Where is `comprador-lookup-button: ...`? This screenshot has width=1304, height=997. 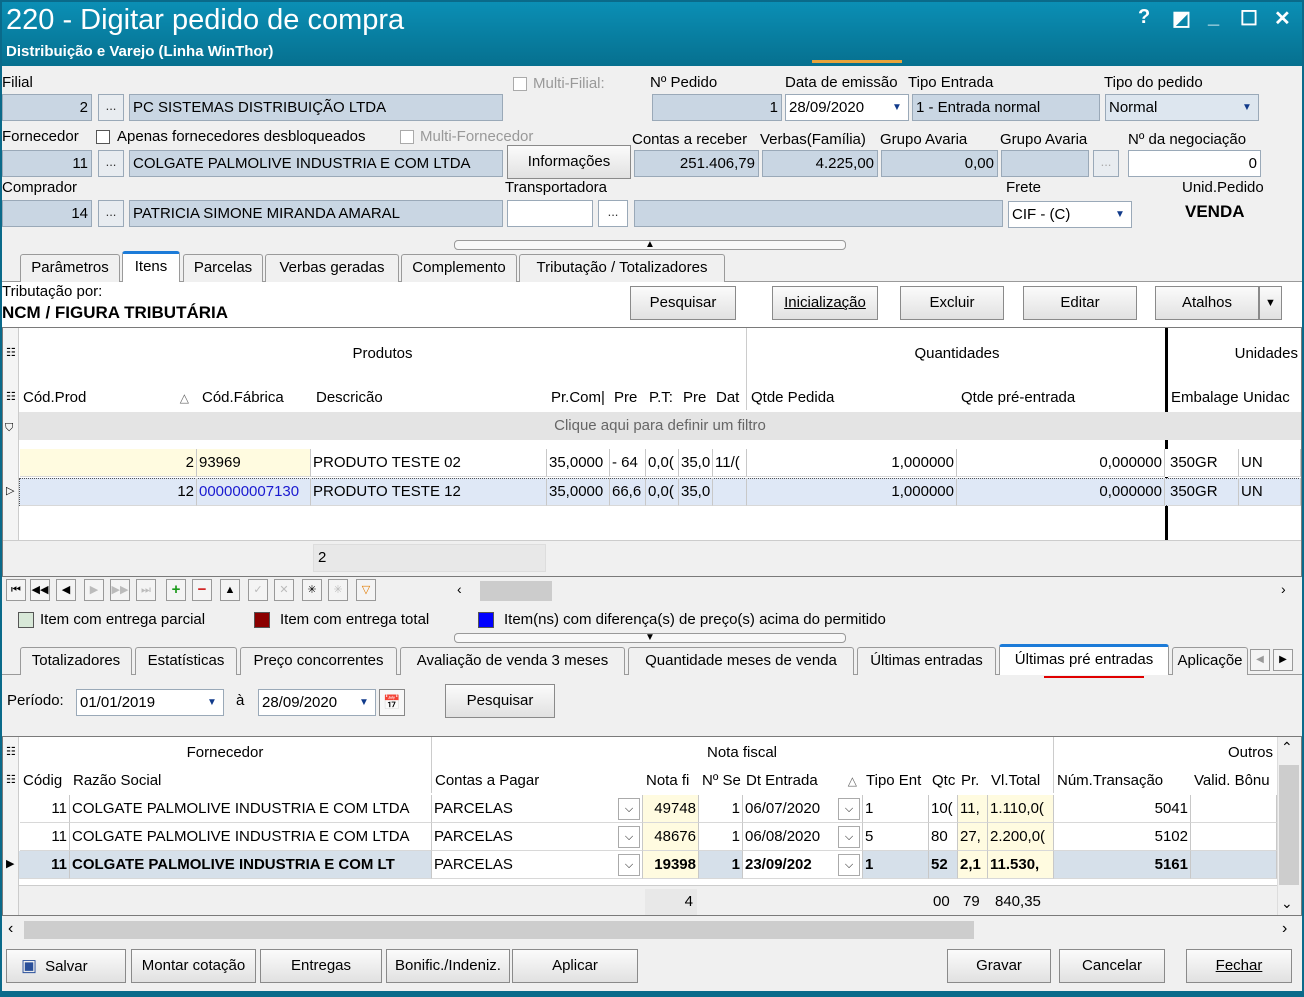
comprador-lookup-button: ... is located at coordinates (111, 213).